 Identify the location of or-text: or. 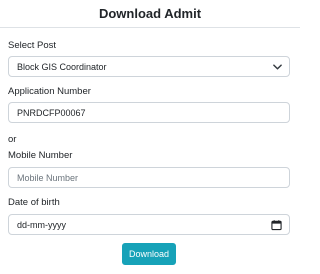
(12, 139).